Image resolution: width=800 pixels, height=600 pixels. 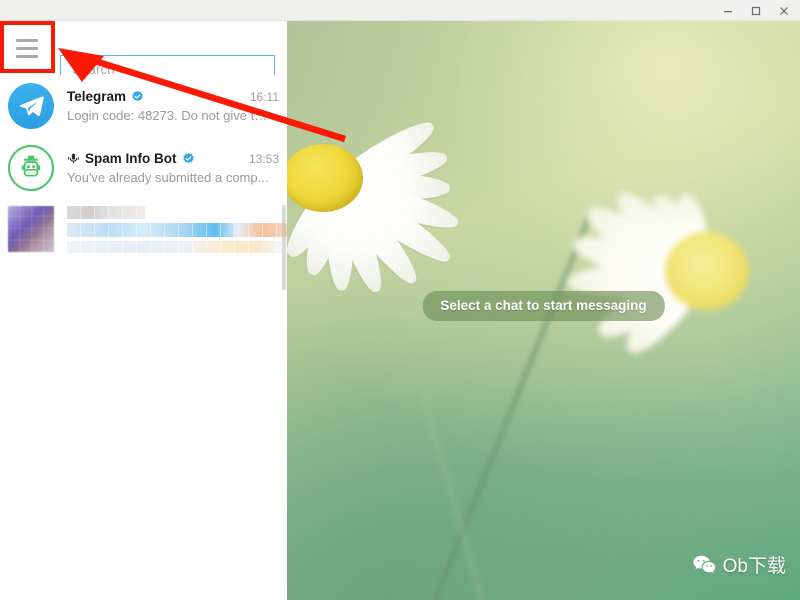 I want to click on minimize-icon, so click(x=728, y=11).